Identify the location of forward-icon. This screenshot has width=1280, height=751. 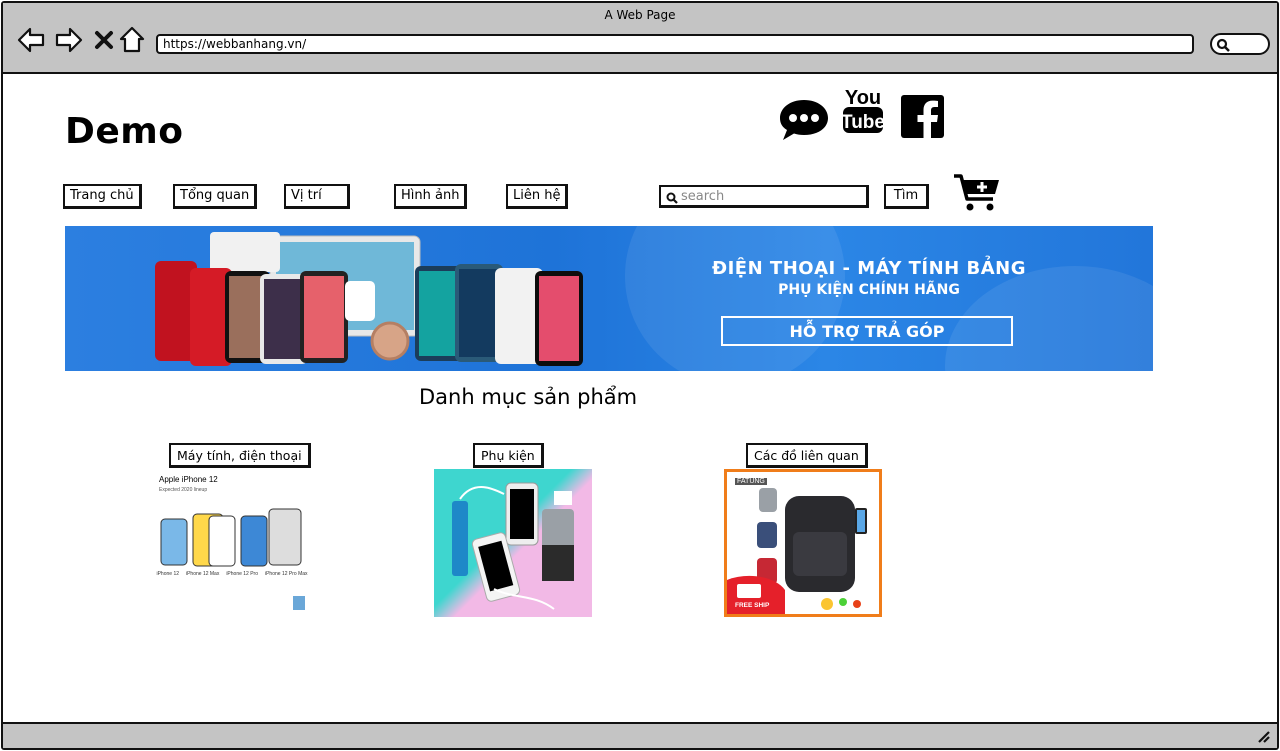
(69, 40).